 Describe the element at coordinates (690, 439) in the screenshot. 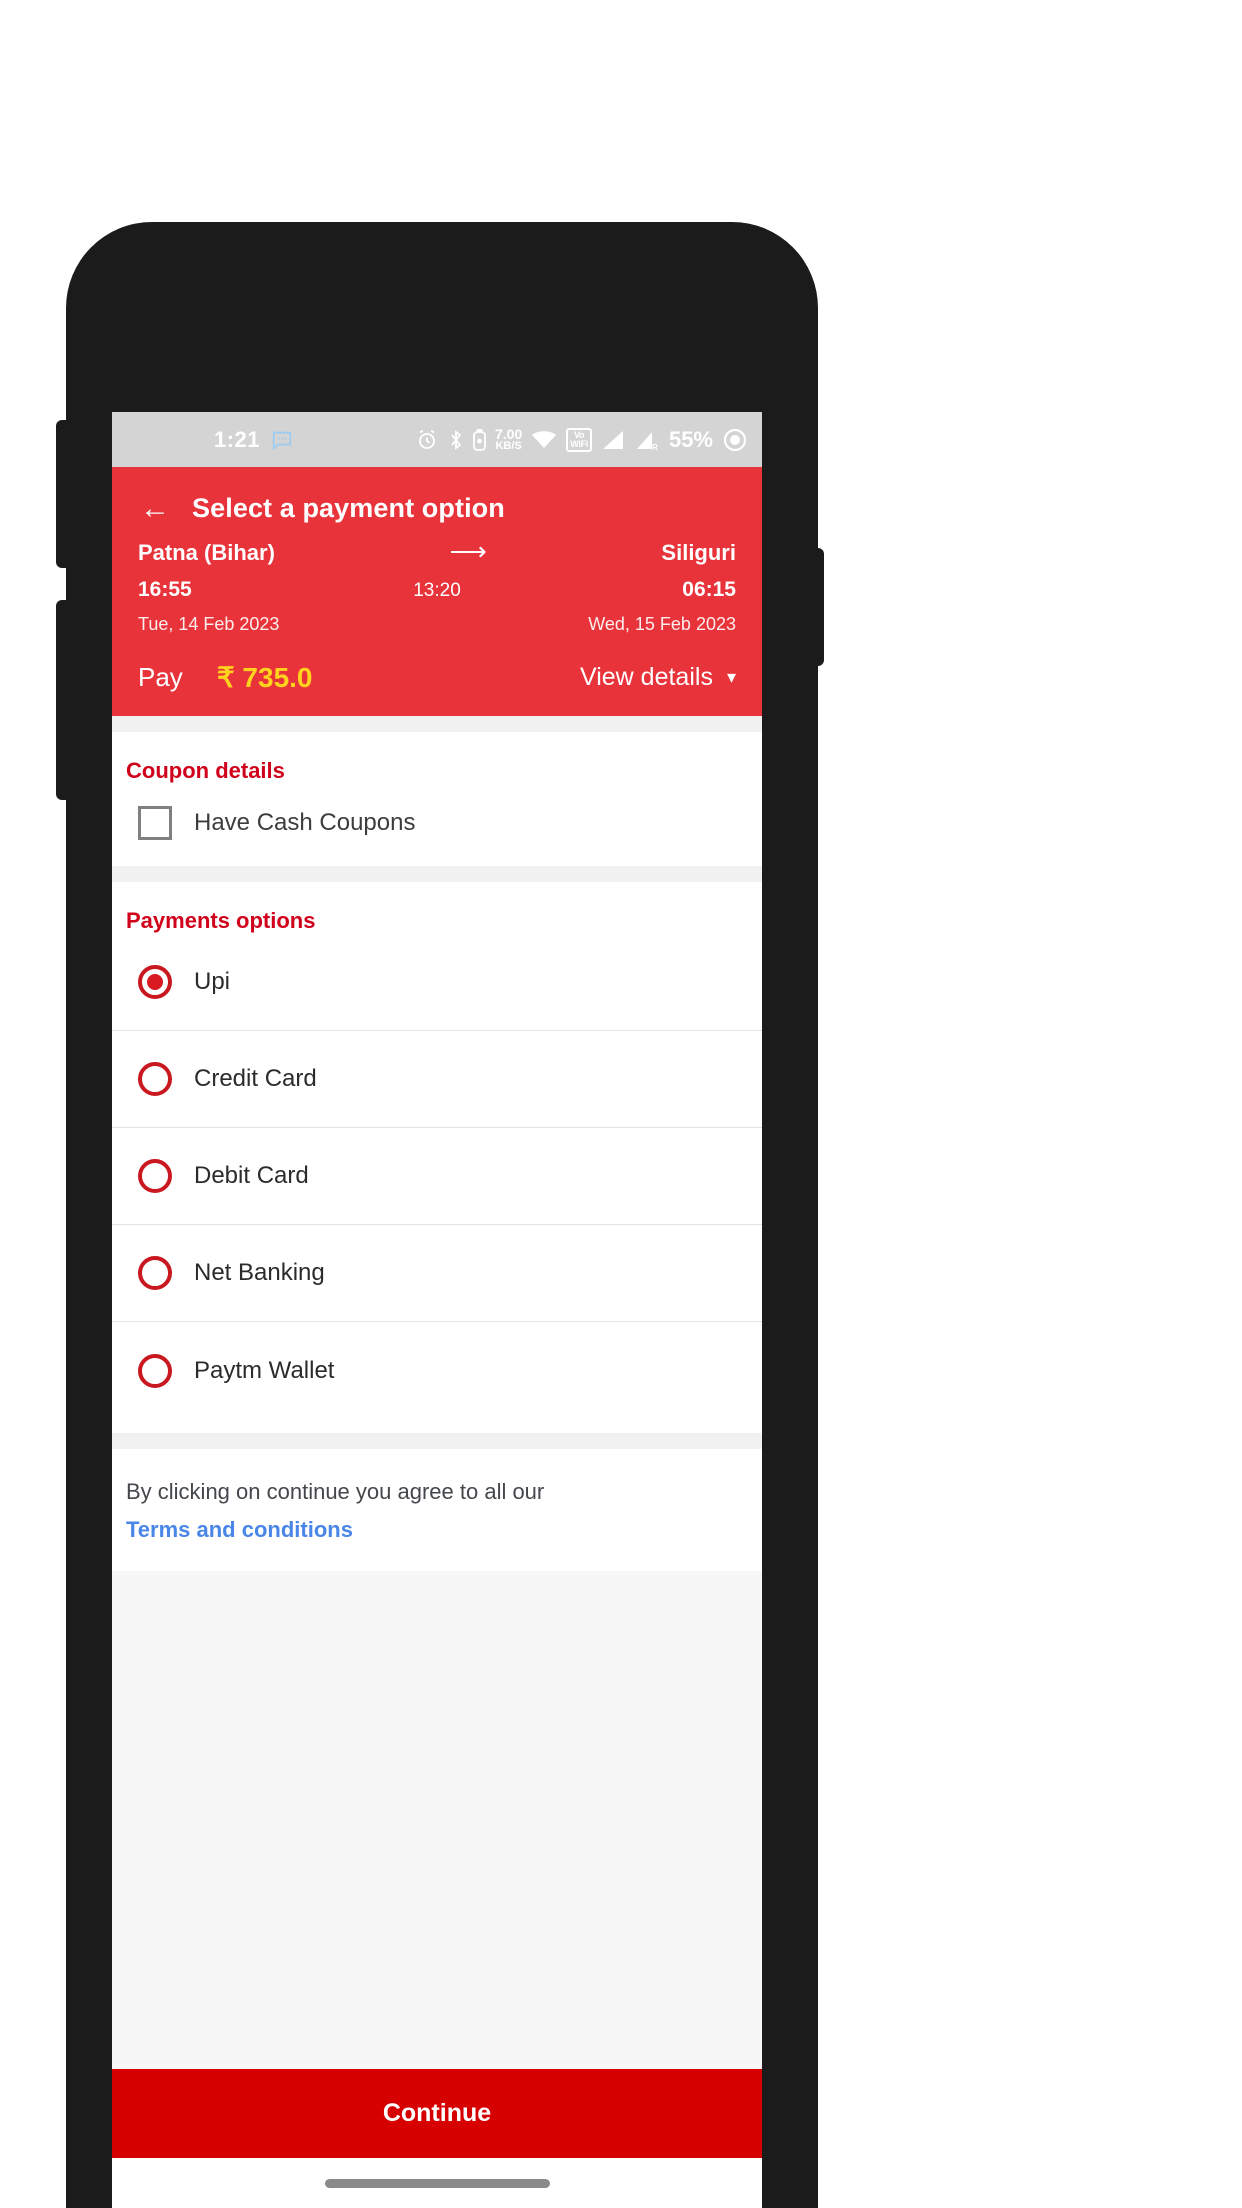

I see `battery-percentage: 55%` at that location.